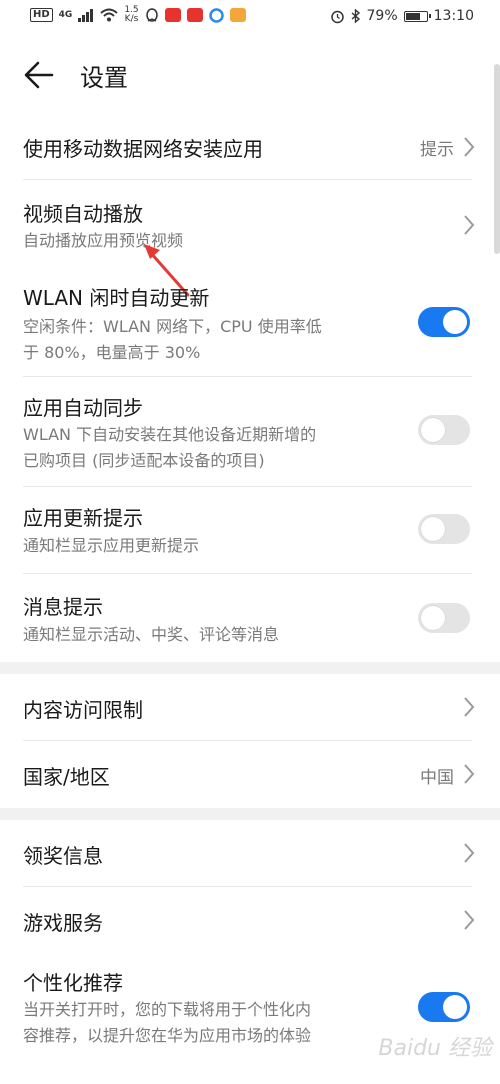 The image size is (500, 1084). I want to click on personalized-recommendation-toggle, so click(444, 1007).